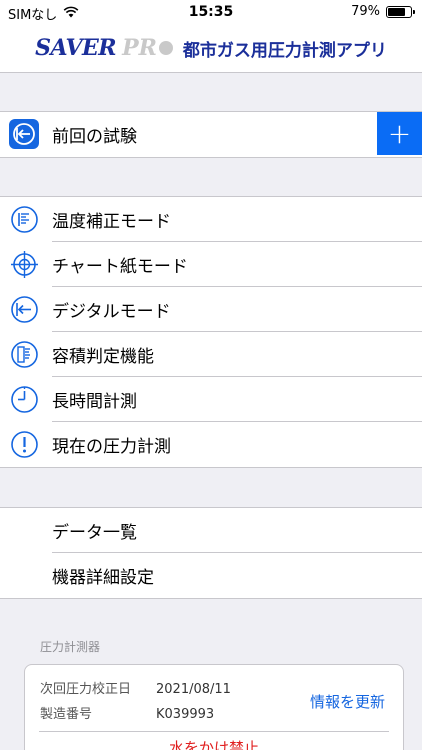 Image resolution: width=422 pixels, height=750 pixels. Describe the element at coordinates (103, 357) in the screenshot. I see `mode-label: 容積判定機能` at that location.